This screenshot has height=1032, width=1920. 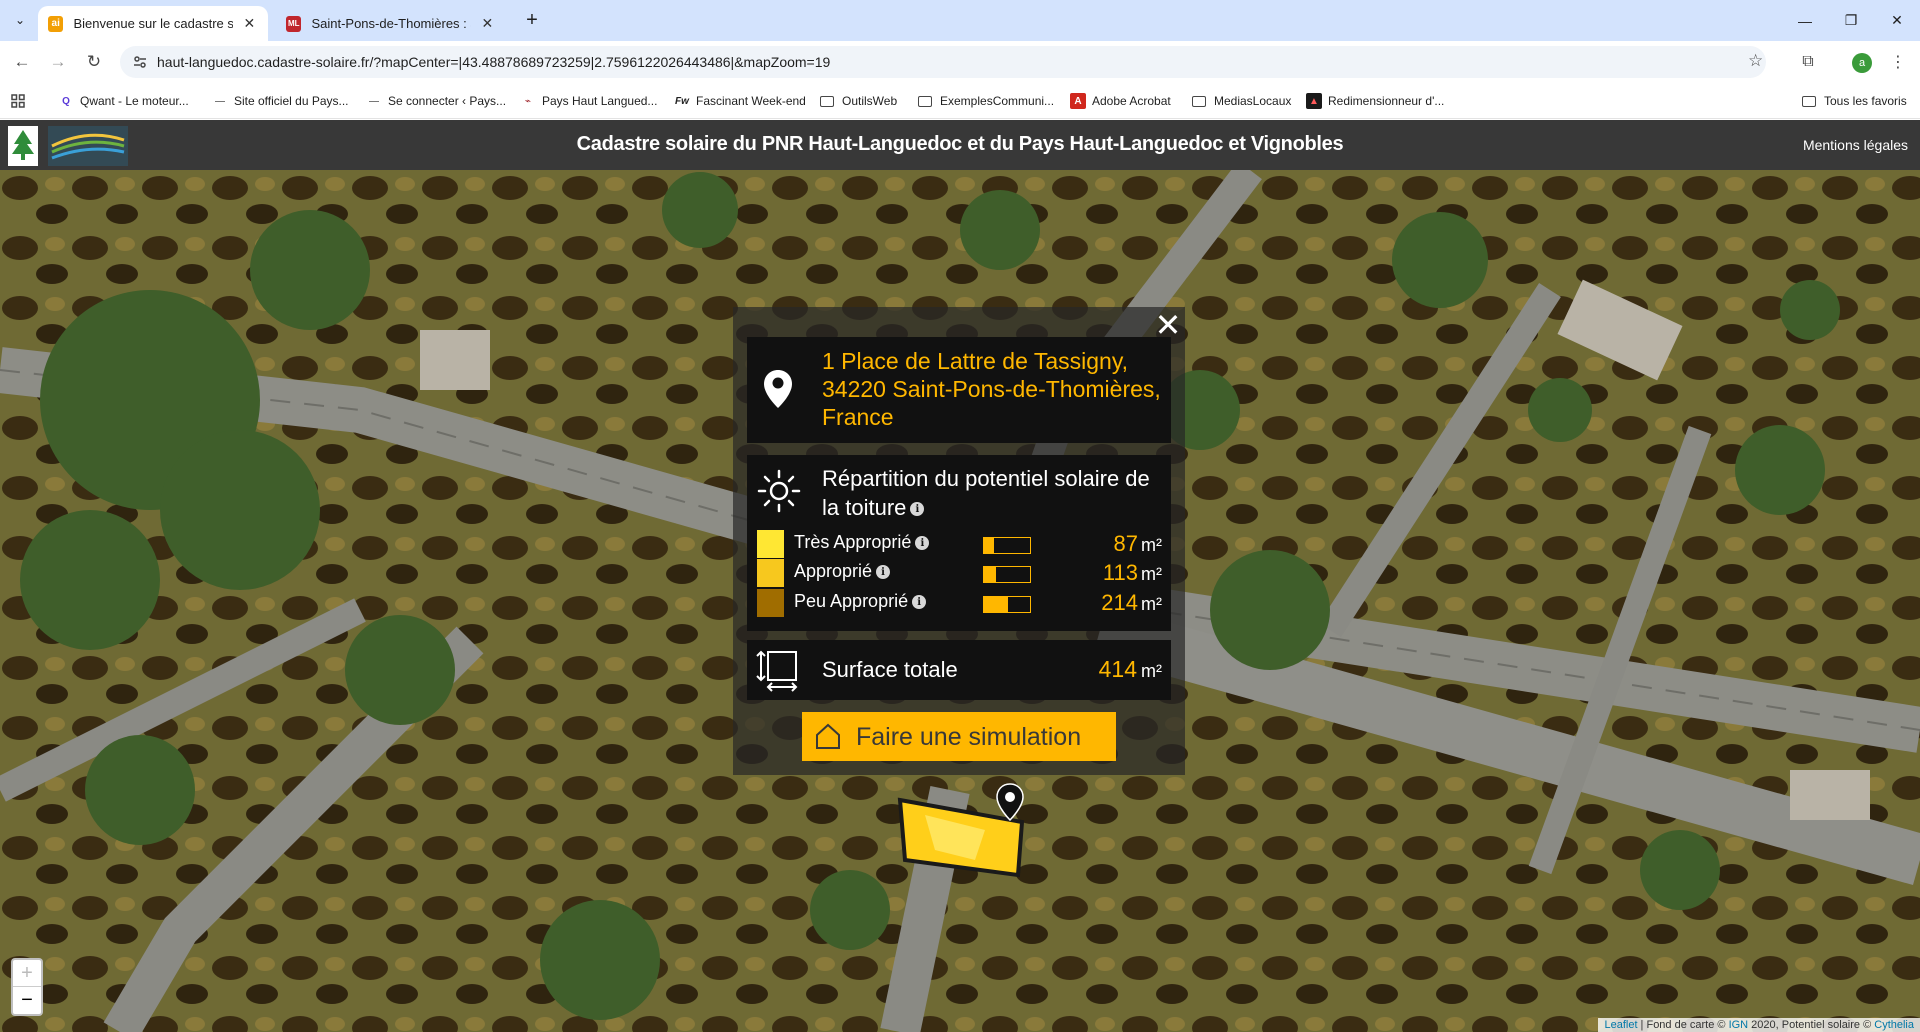 I want to click on fw-icon: Fw, so click(x=682, y=101).